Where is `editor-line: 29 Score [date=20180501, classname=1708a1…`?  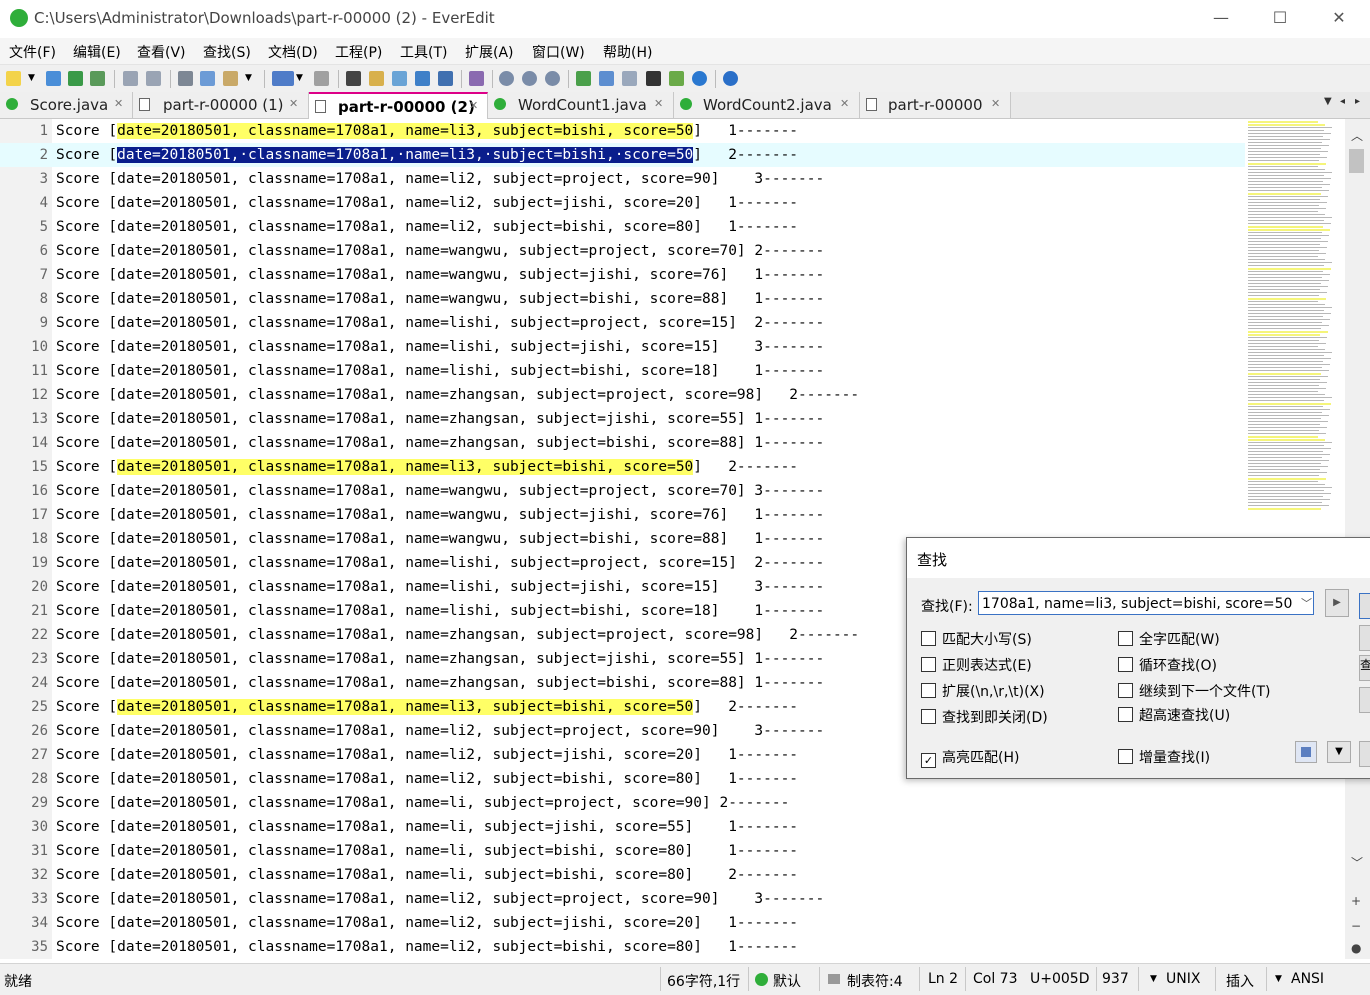 editor-line: 29 Score [date=20180501, classname=1708a1… is located at coordinates (622, 803).